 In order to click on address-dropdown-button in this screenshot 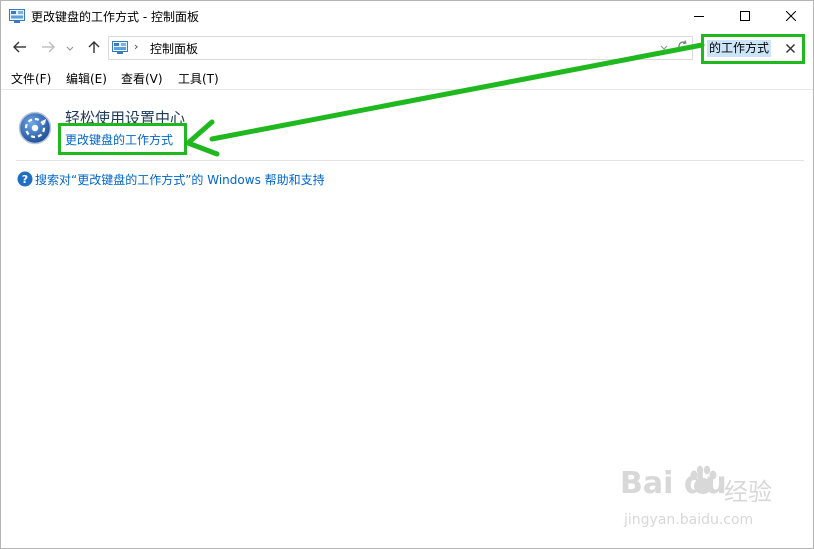, I will do `click(664, 47)`.